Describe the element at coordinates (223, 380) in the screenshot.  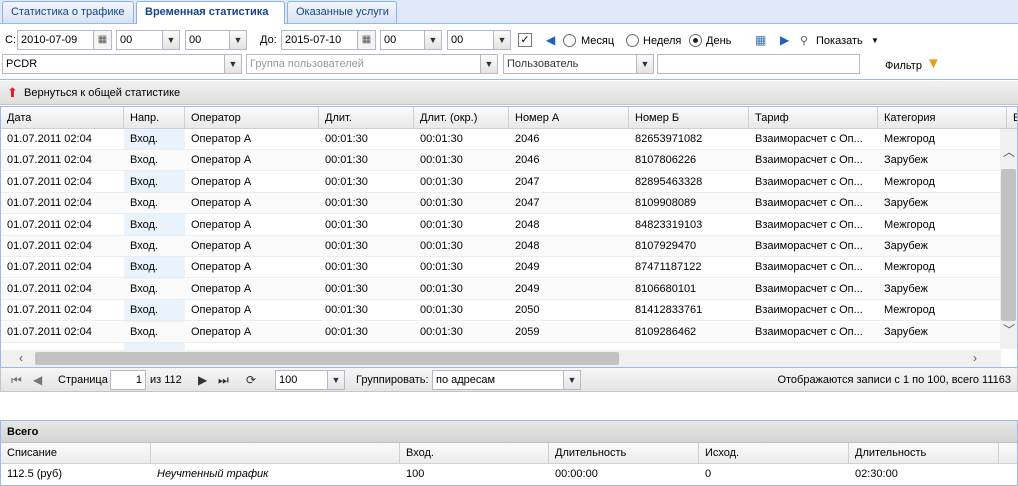
I see `last-page-icon: ⏭` at that location.